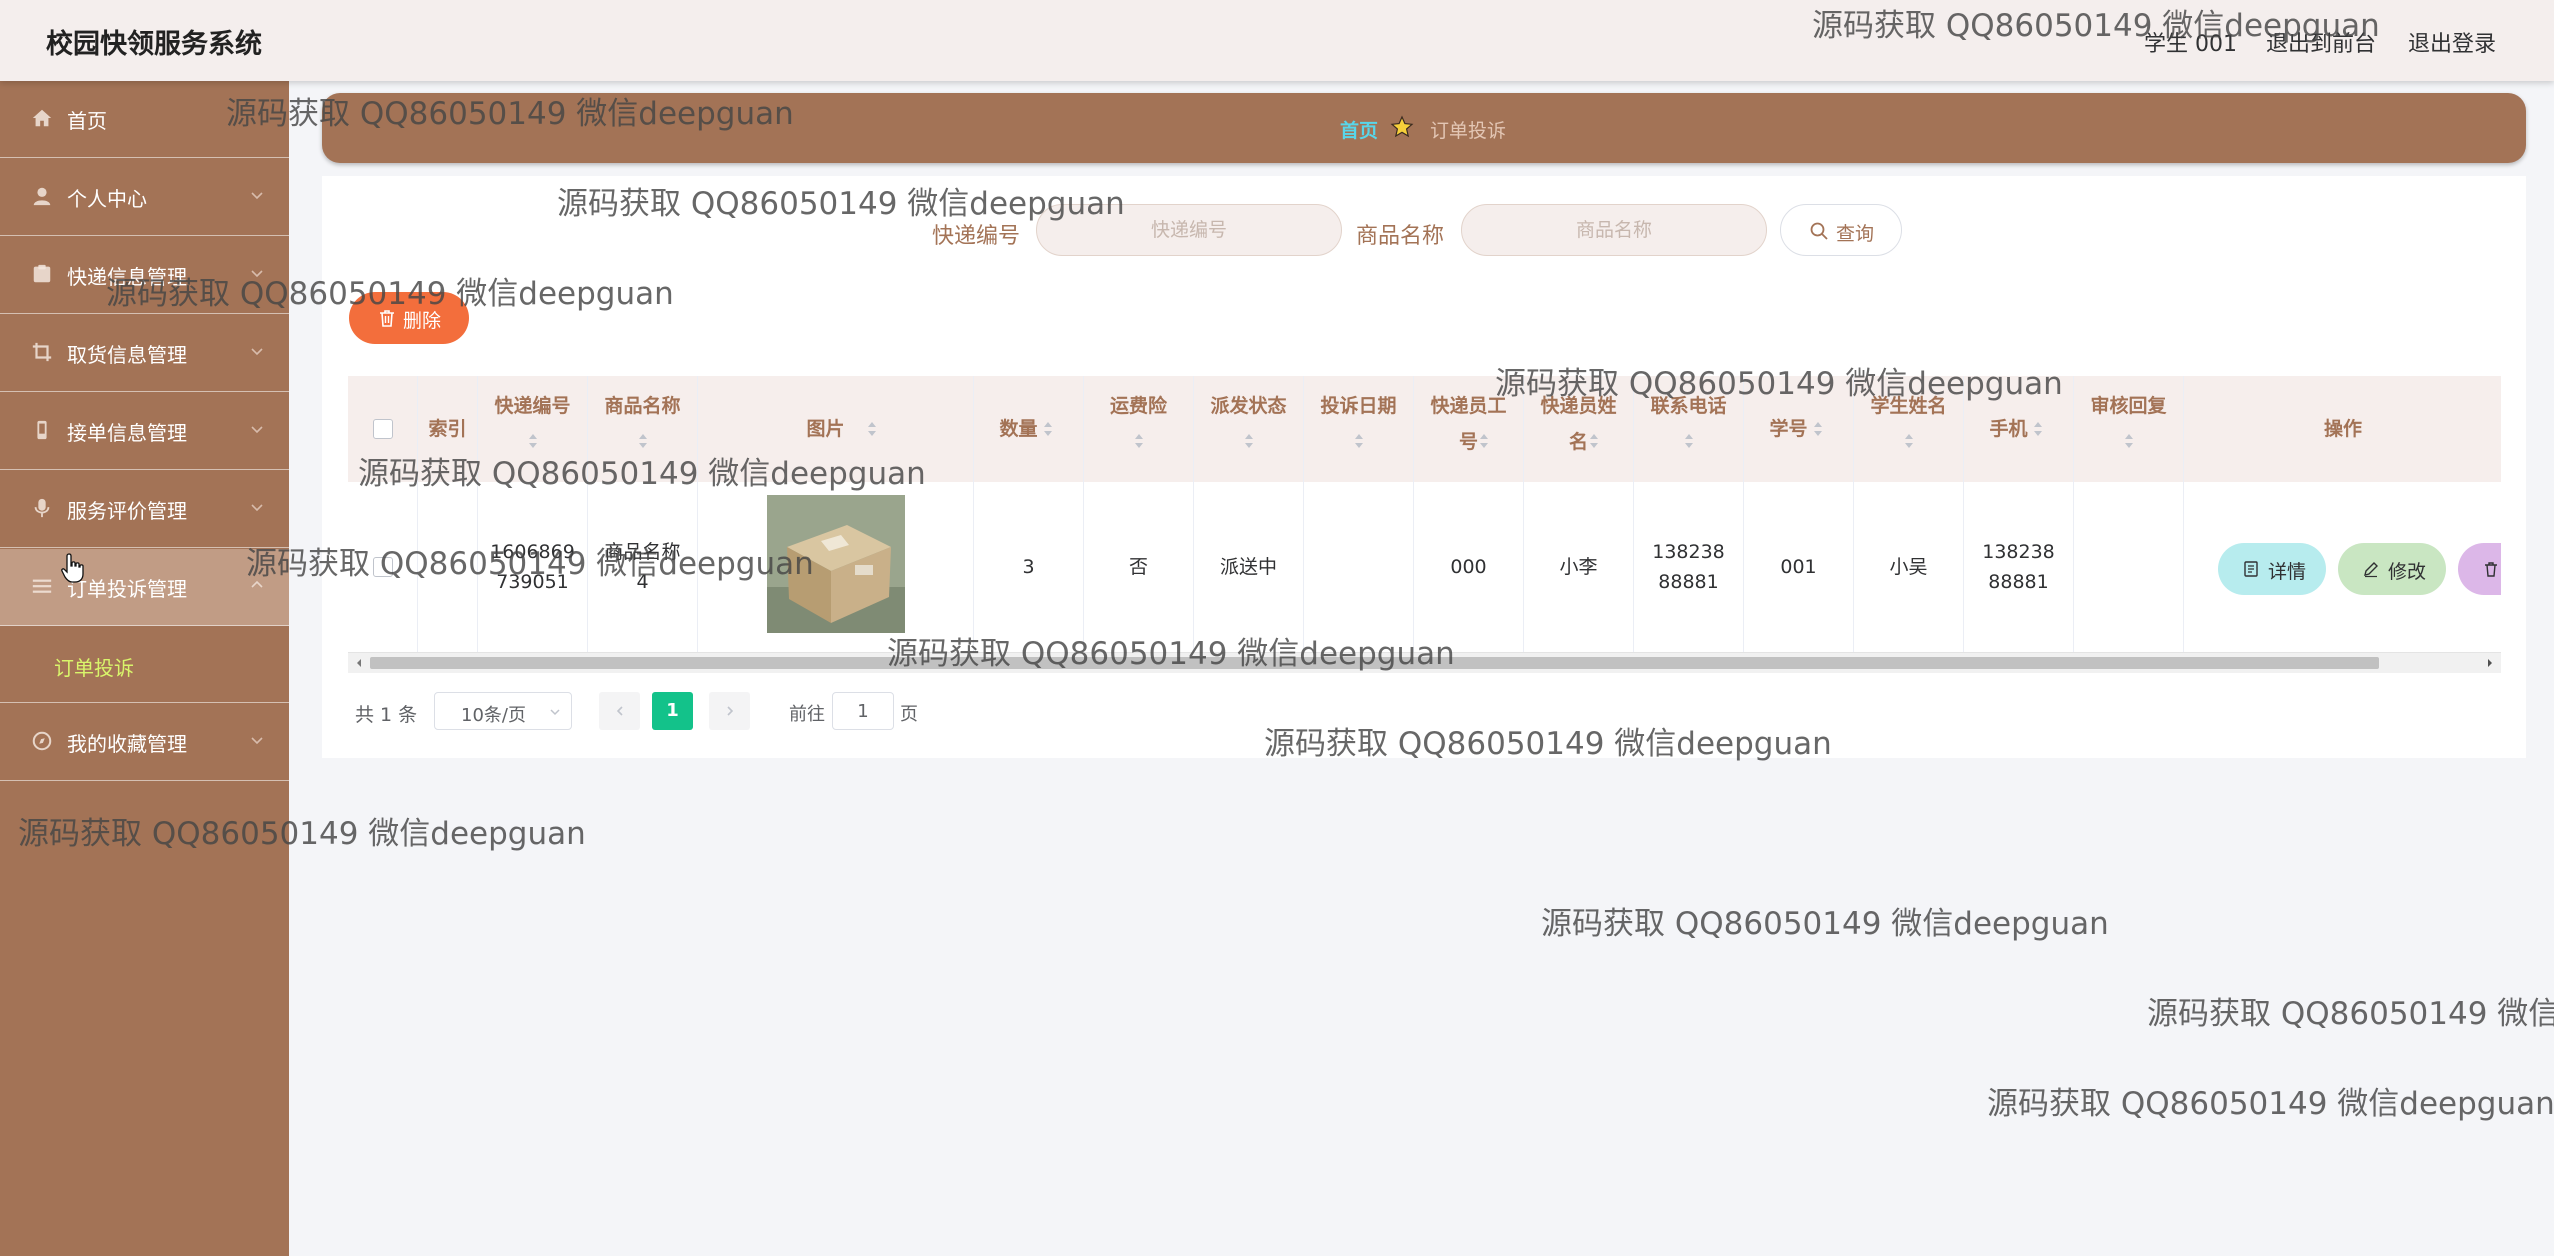 The height and width of the screenshot is (1256, 2554). Describe the element at coordinates (1138, 406) in the screenshot. I see `column-header-label: 运费险` at that location.